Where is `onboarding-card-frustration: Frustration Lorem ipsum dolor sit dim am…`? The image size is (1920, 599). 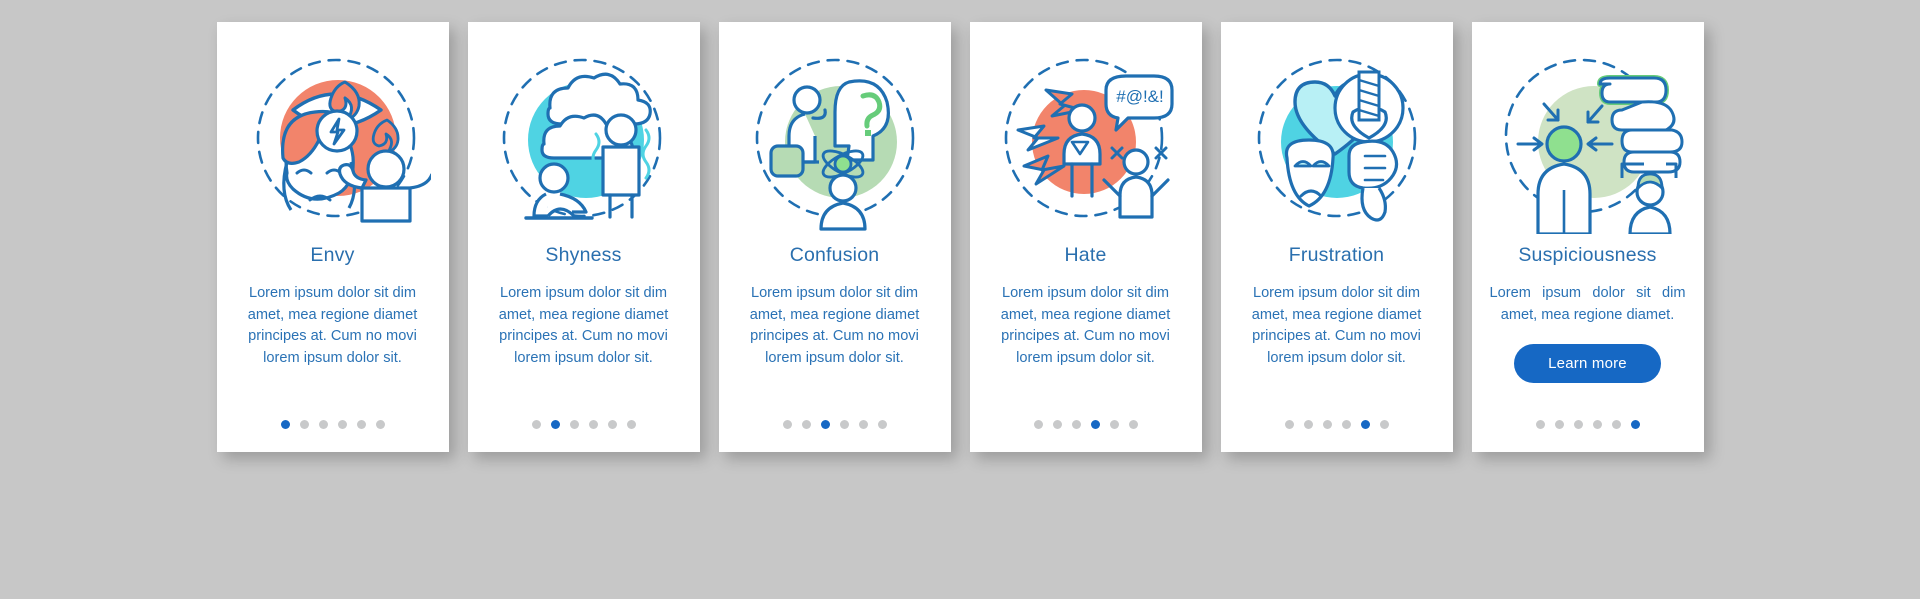 onboarding-card-frustration: Frustration Lorem ipsum dolor sit dim am… is located at coordinates (1336, 237).